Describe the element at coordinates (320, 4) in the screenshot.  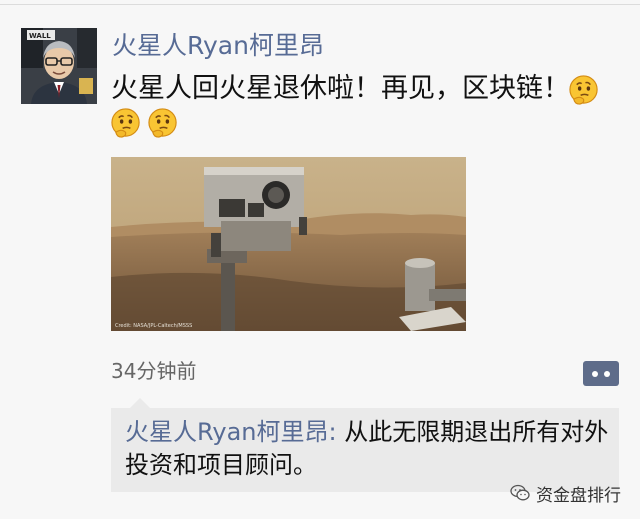
I see `top-divider` at that location.